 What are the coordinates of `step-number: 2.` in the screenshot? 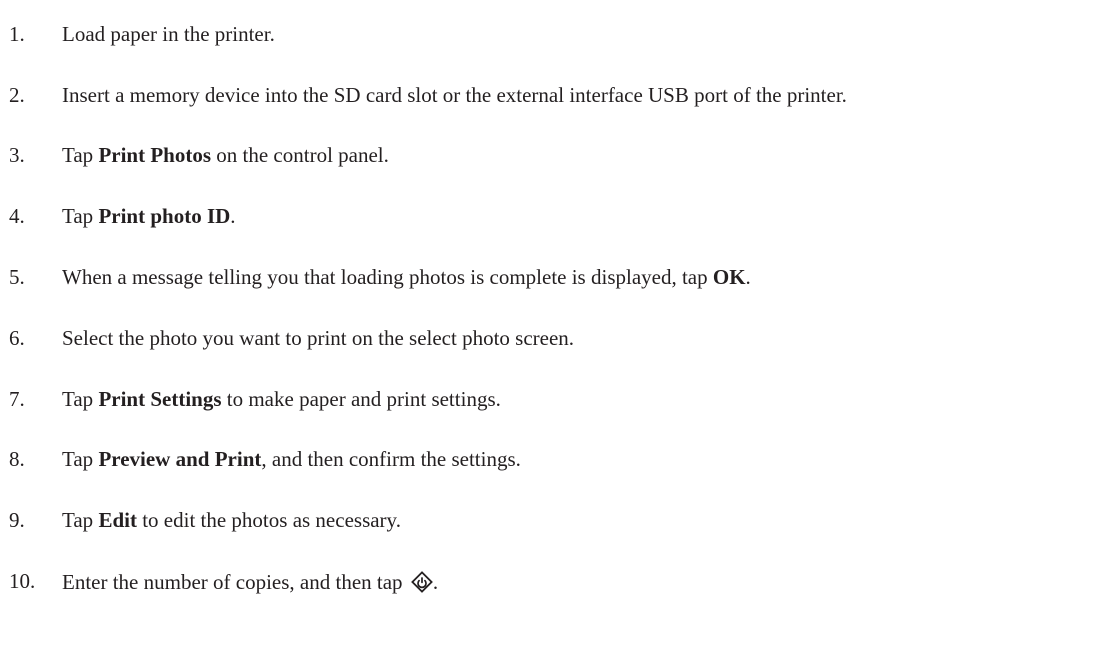 It's located at (17, 94).